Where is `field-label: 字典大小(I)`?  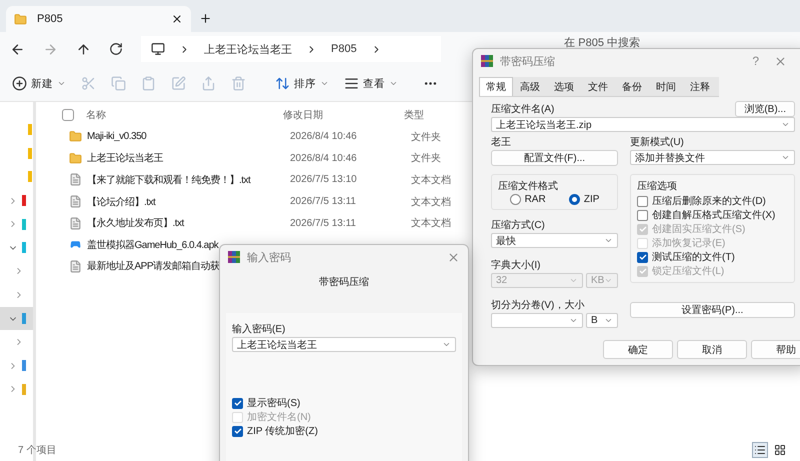 field-label: 字典大小(I) is located at coordinates (516, 265).